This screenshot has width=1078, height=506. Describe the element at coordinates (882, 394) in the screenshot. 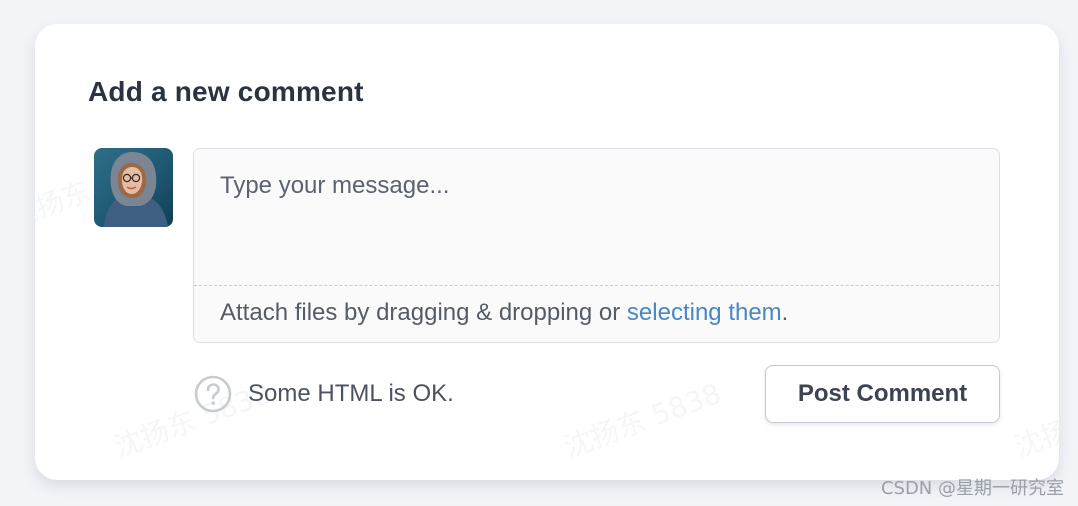

I see `post-comment-button: Post Comment` at that location.